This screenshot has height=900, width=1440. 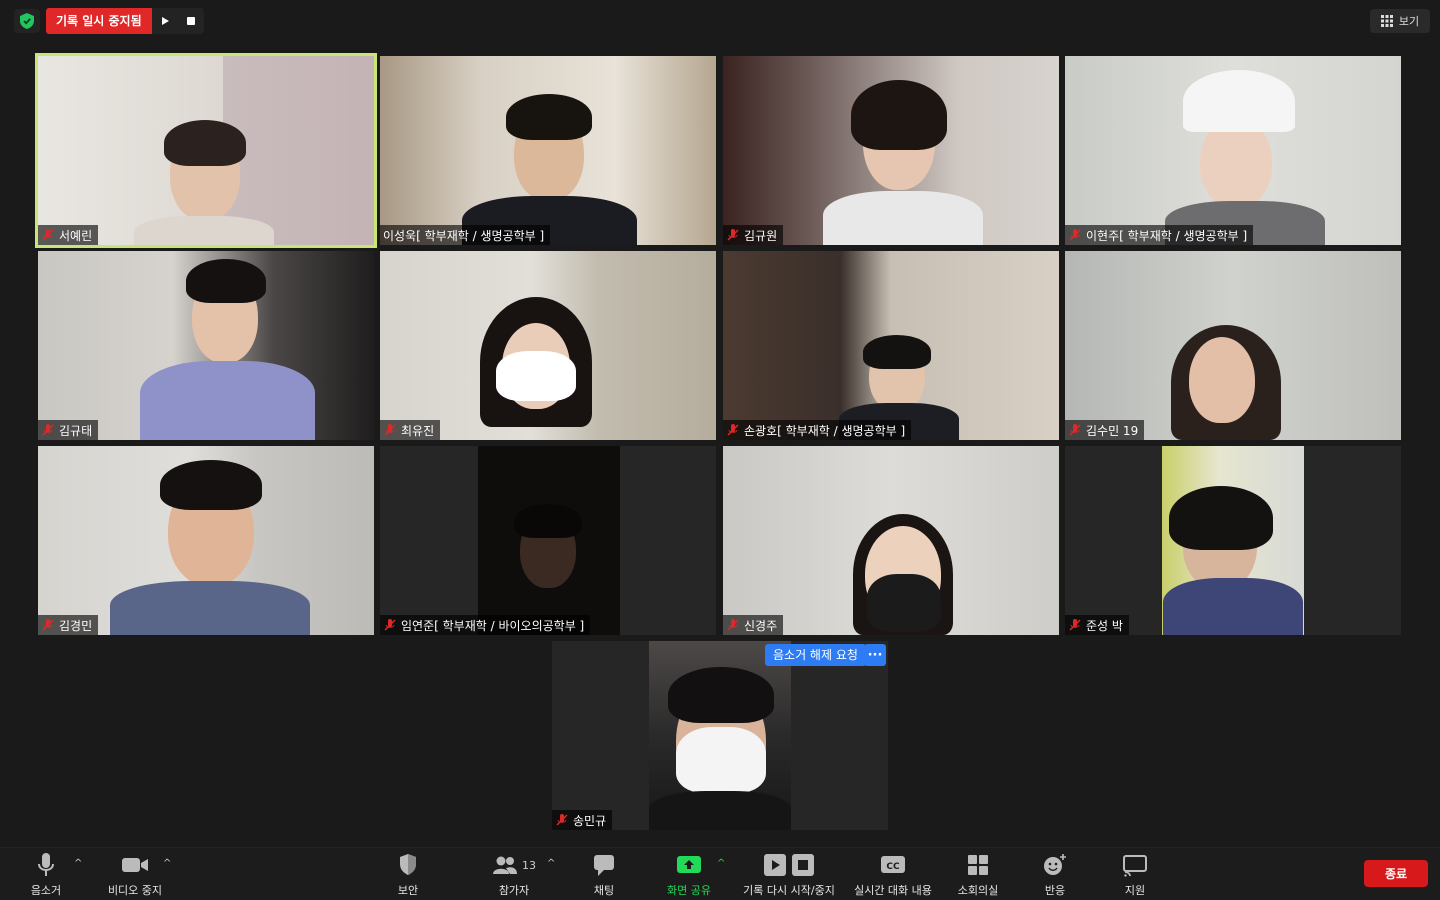 I want to click on video-tile: 송민규, so click(x=720, y=735).